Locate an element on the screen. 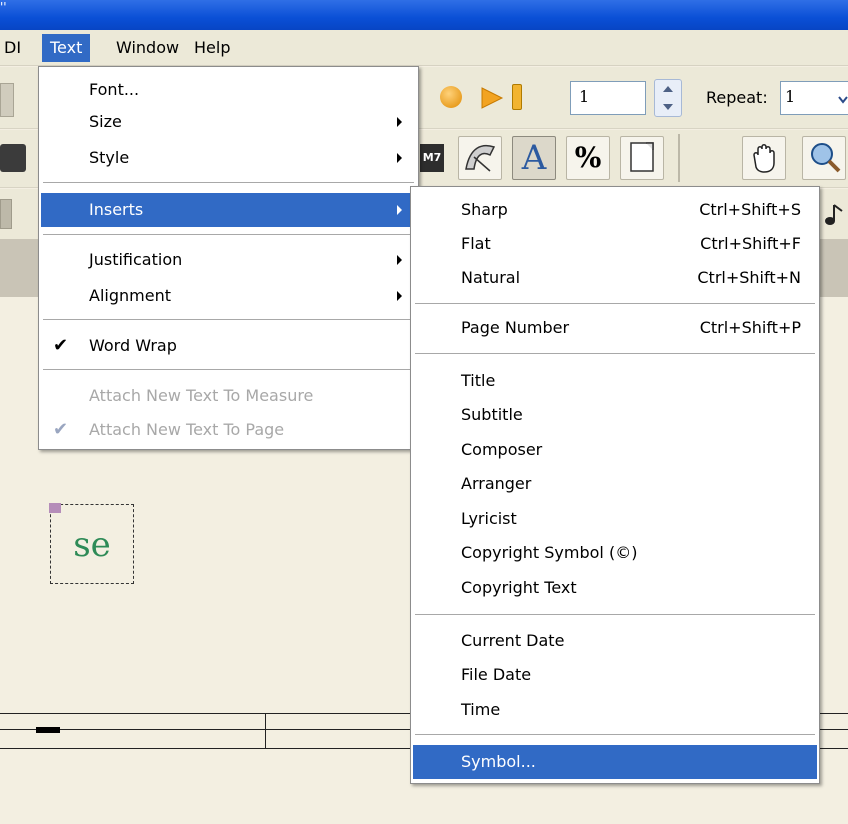 This screenshot has width=848, height=824. menu-item-copyright-symbol: Copyright Symbol (©) is located at coordinates (615, 553).